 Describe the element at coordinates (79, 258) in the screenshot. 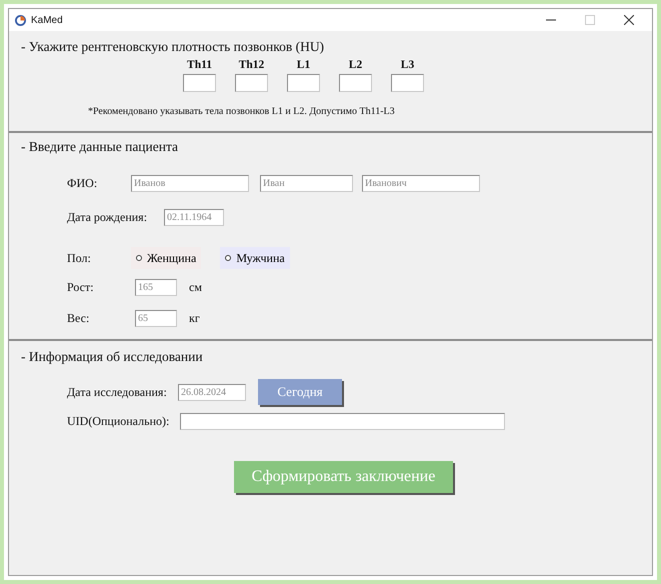

I see `field-label: Пол:` at that location.